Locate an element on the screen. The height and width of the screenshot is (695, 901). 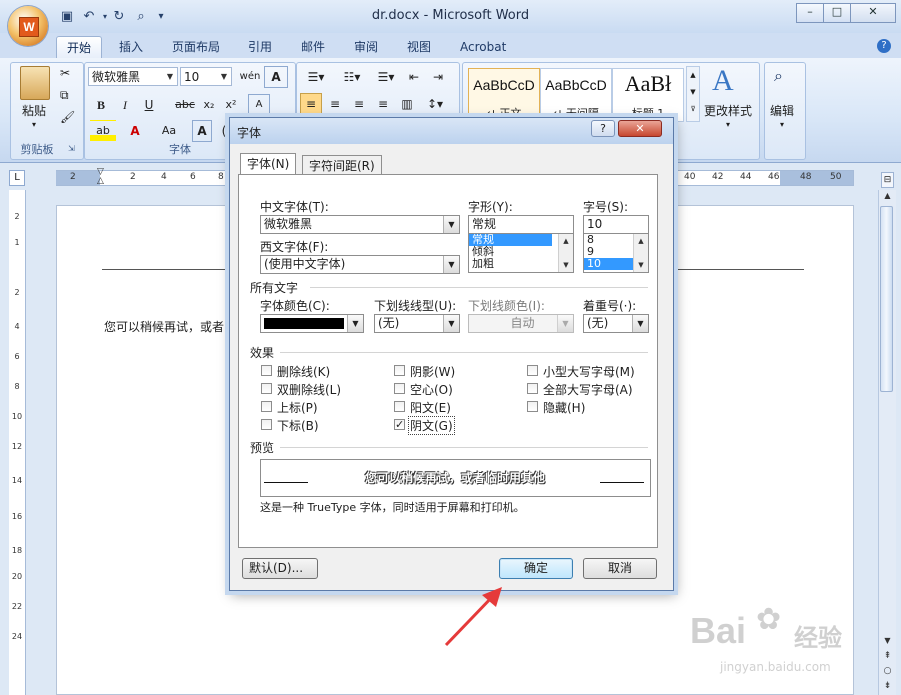
paste-icon is located at coordinates (35, 83).